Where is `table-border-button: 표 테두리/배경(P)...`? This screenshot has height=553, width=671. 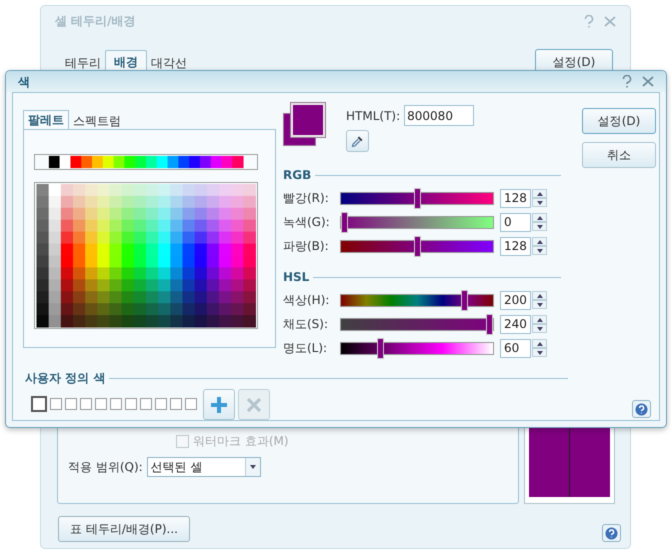 table-border-button: 표 테두리/배경(P)... is located at coordinates (124, 529).